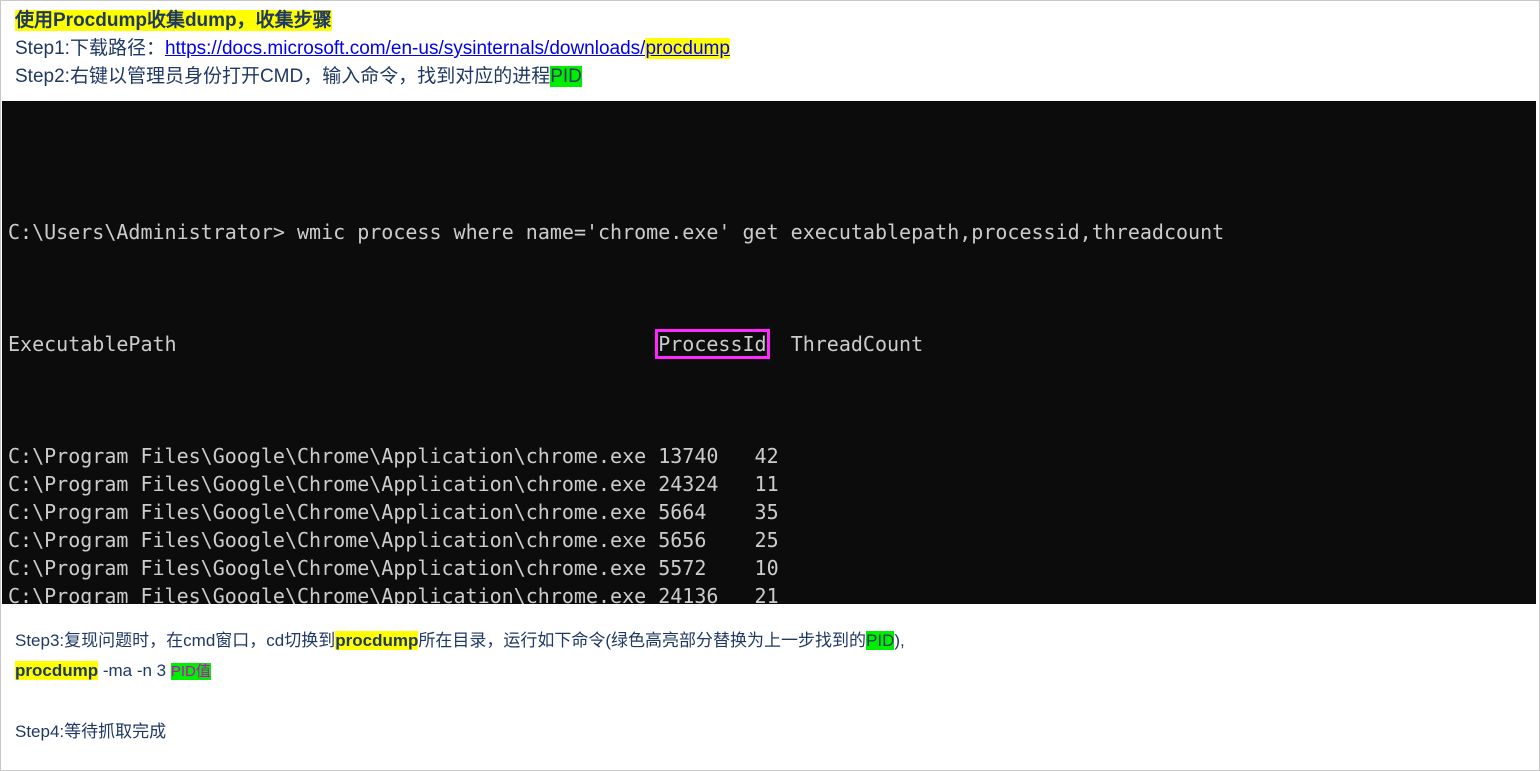 The height and width of the screenshot is (771, 1540). Describe the element at coordinates (146, 232) in the screenshot. I see `prompt-1: C:\Users\Administrator>` at that location.